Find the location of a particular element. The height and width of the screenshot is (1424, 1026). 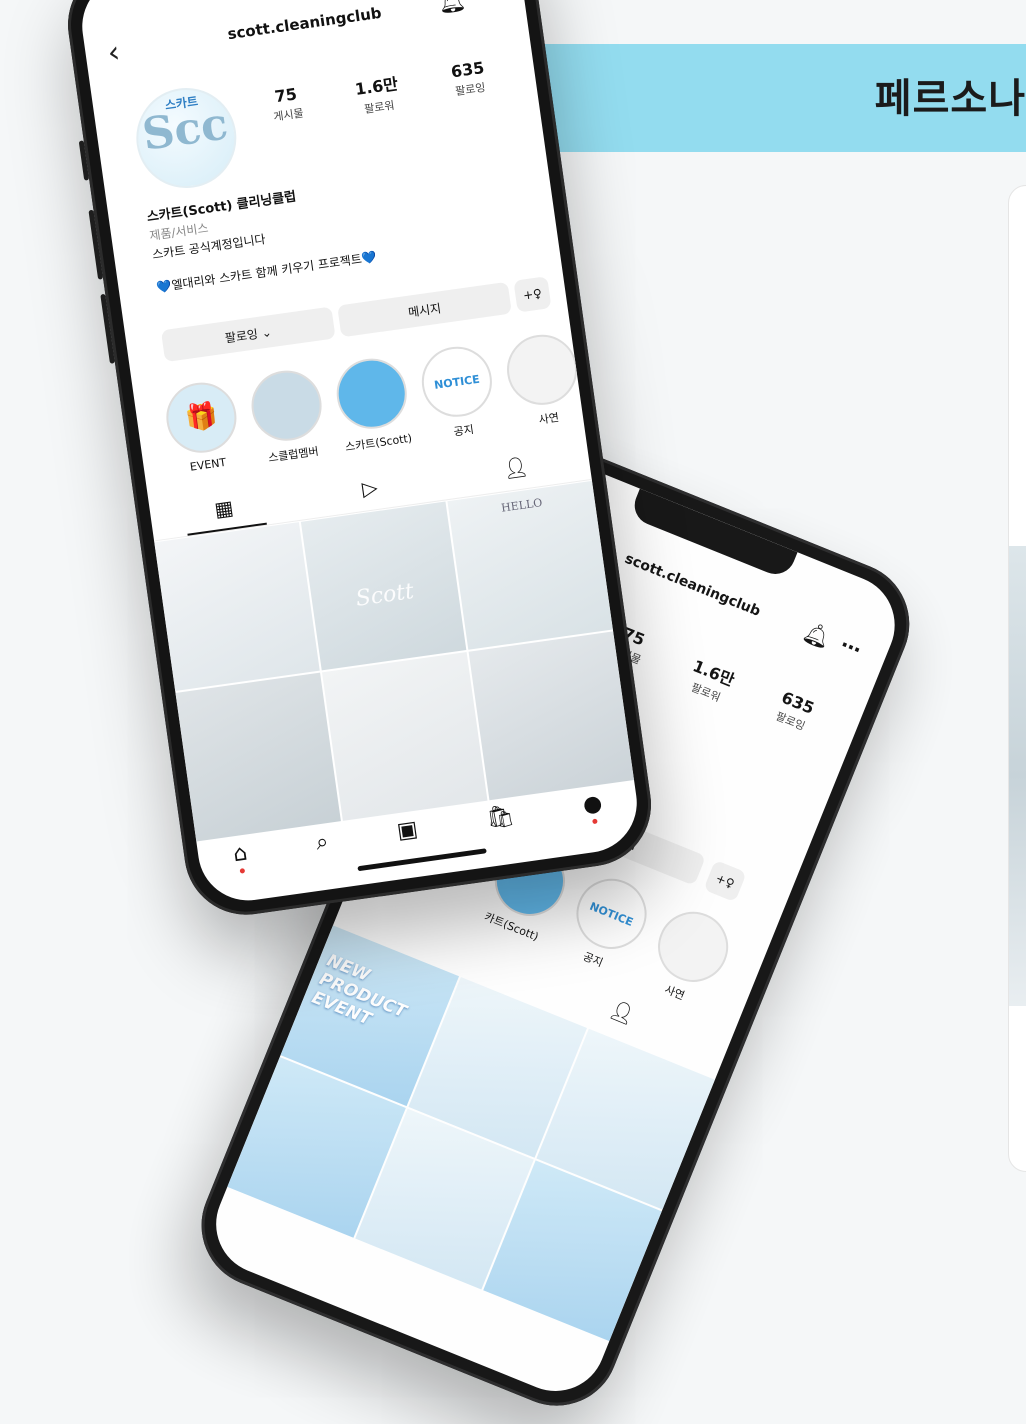

gift-icon: 🎁 is located at coordinates (201, 418).